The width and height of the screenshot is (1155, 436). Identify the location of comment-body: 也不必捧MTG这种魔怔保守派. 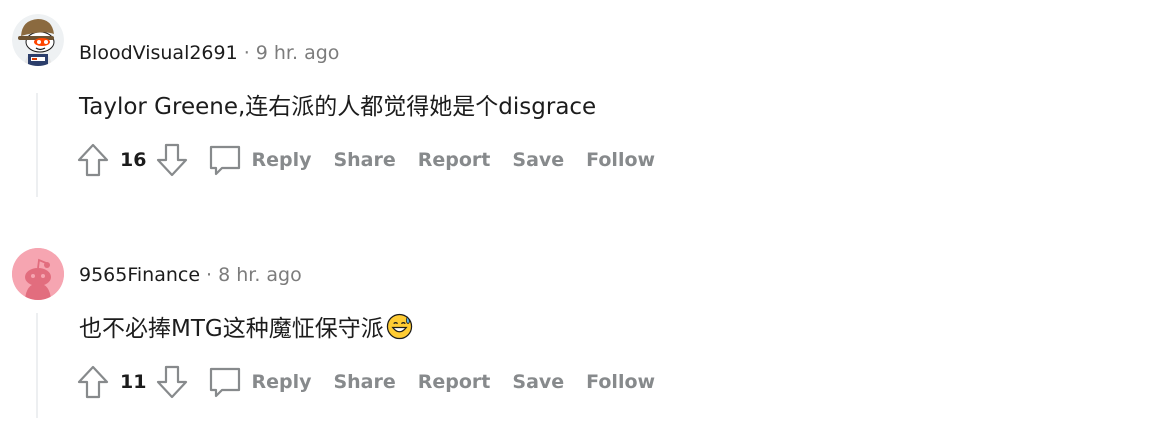
(231, 329).